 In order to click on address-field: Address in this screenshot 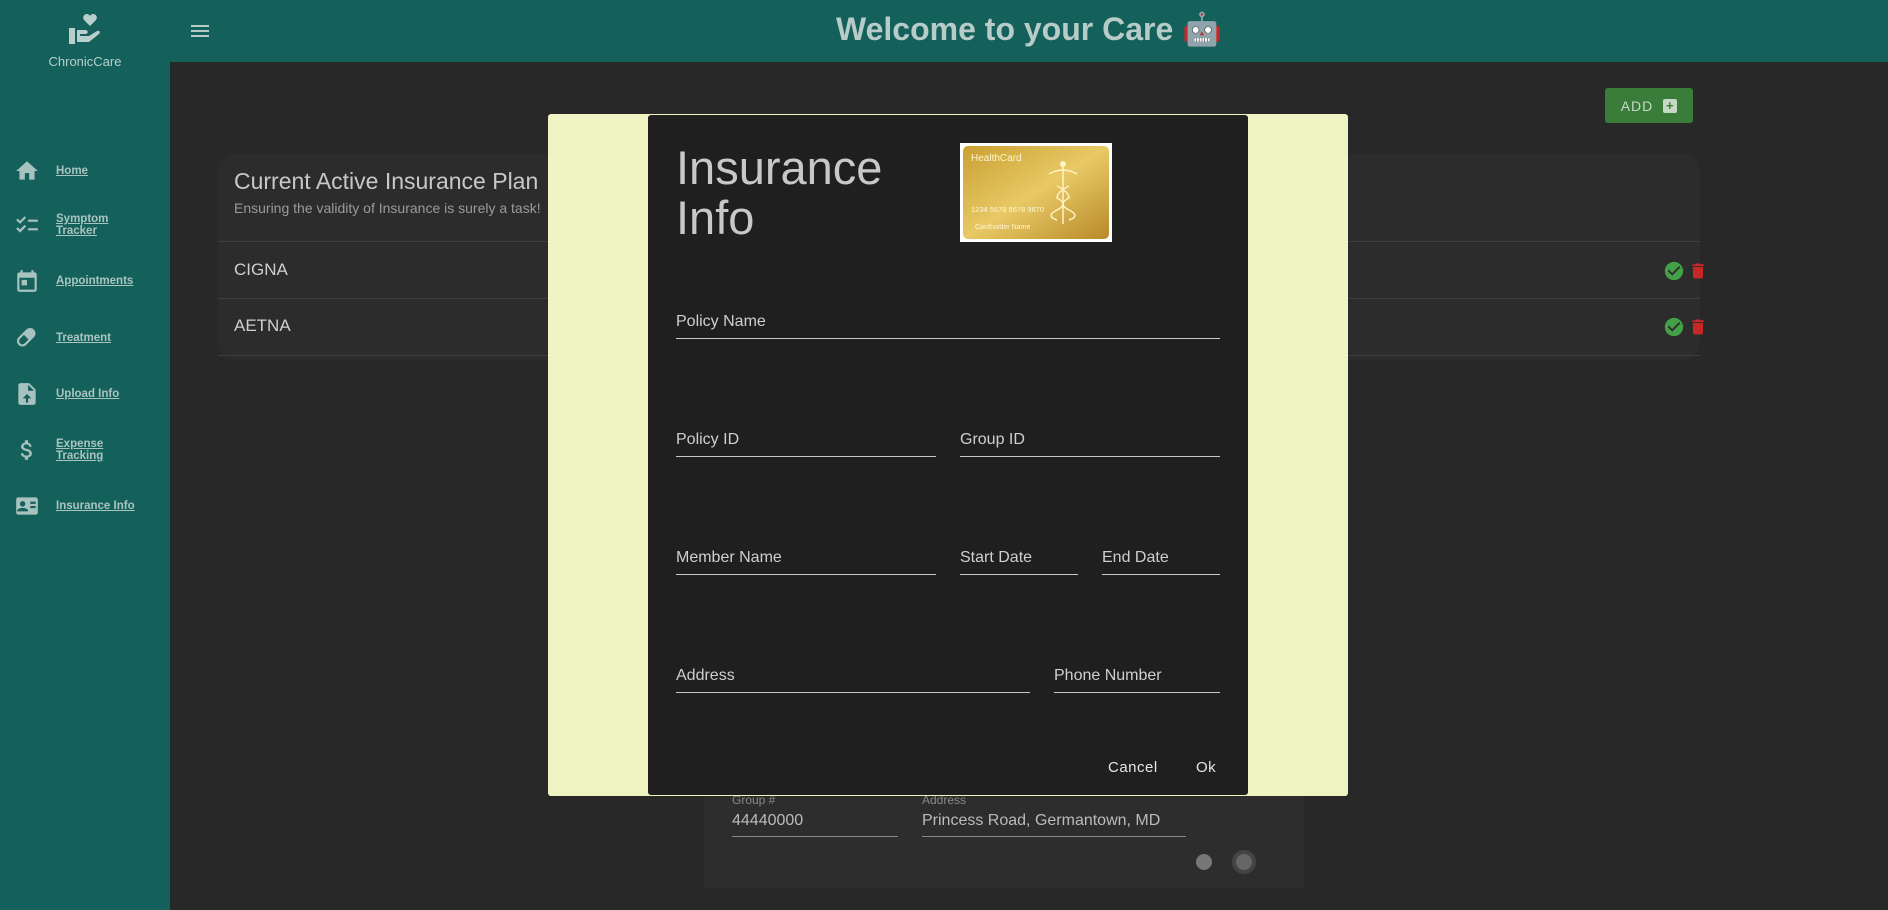, I will do `click(853, 680)`.